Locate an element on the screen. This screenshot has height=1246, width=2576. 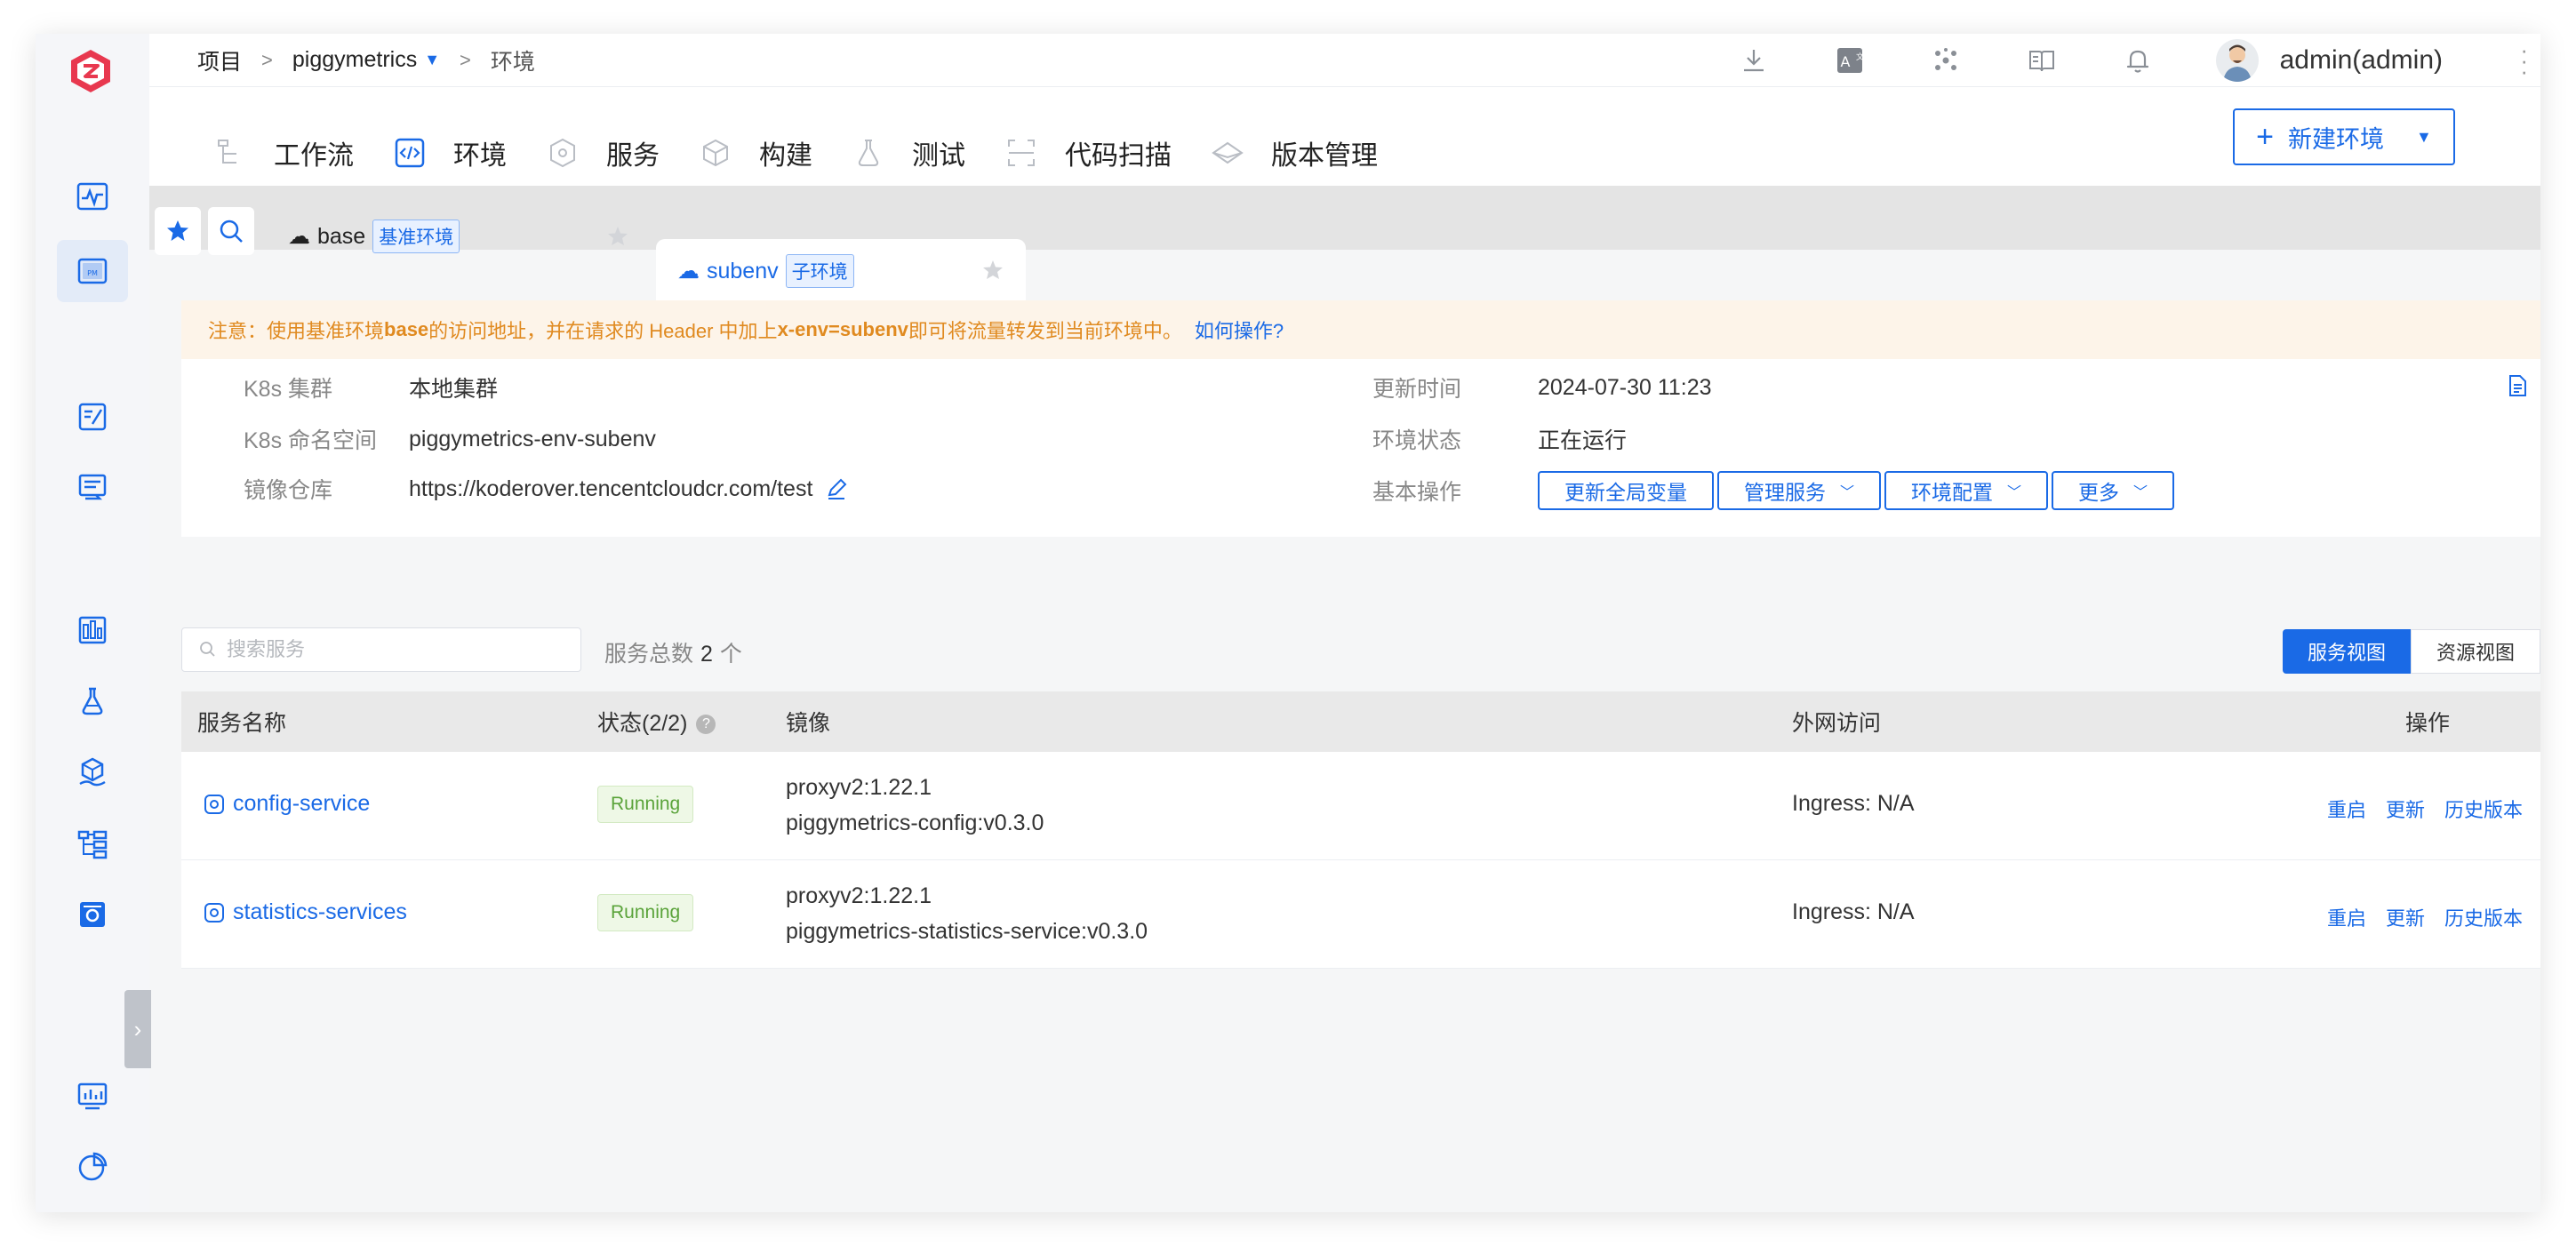
docs-button is located at coordinates (2042, 60).